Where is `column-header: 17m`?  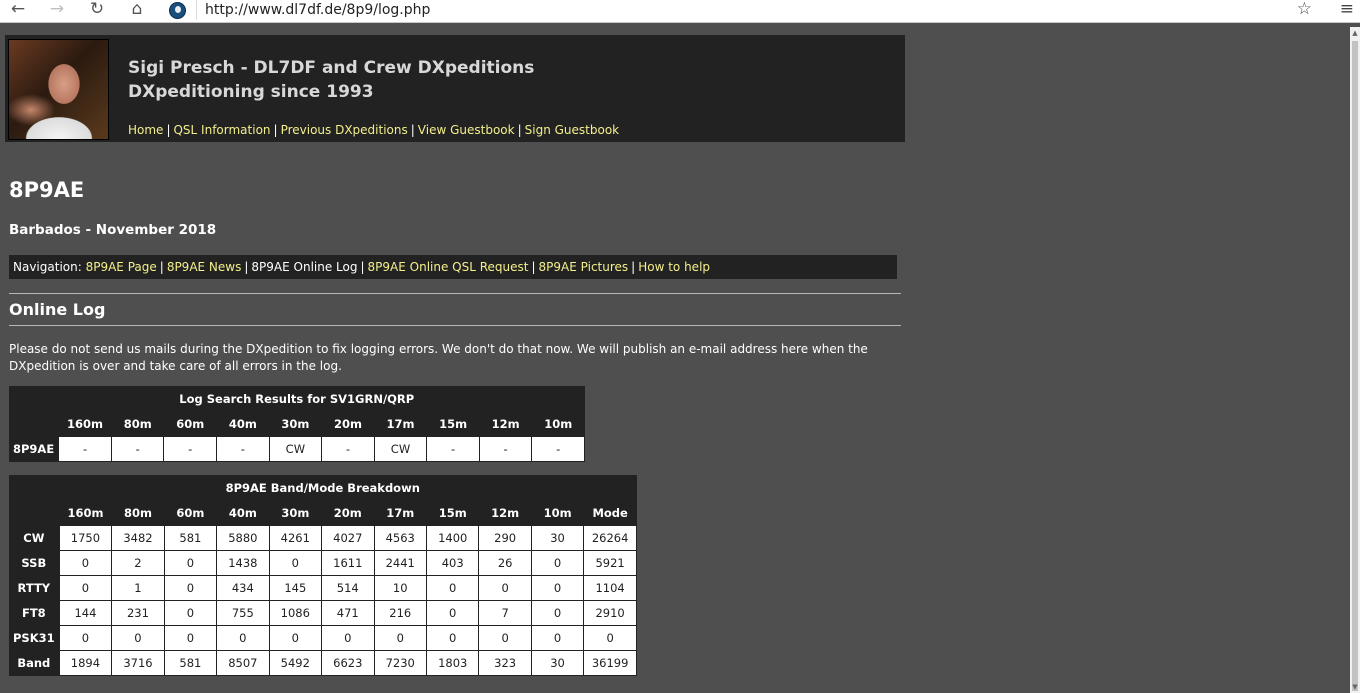
column-header: 17m is located at coordinates (400, 423).